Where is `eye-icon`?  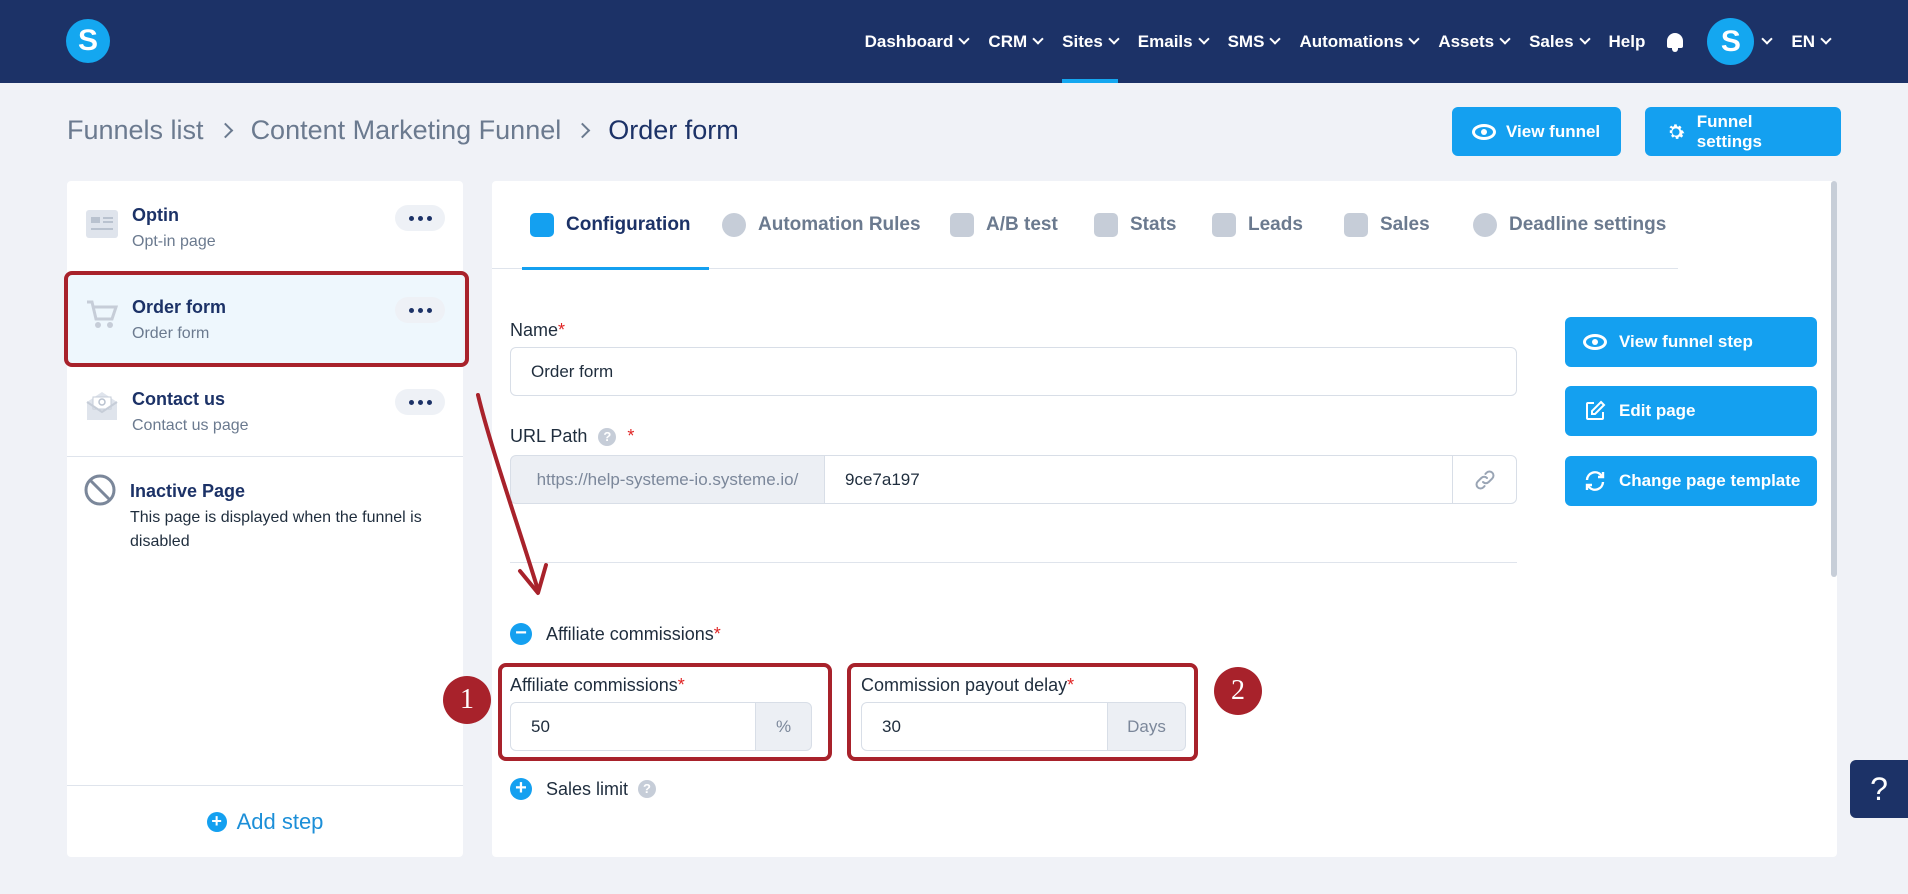
eye-icon is located at coordinates (1595, 342).